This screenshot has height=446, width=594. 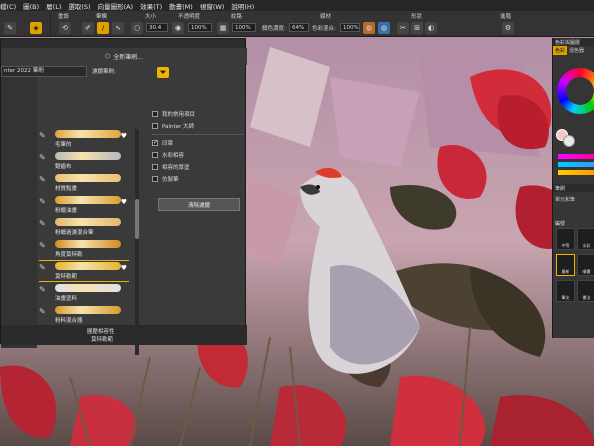 What do you see at coordinates (88, 28) in the screenshot?
I see `stroke-freehand-icon: ✐` at bounding box center [88, 28].